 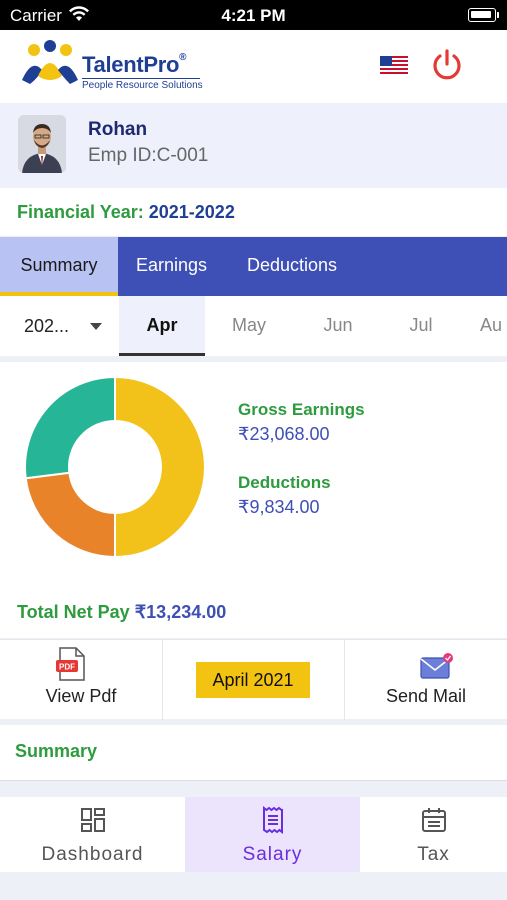 What do you see at coordinates (284, 482) in the screenshot?
I see `deductions-label: Deductions` at bounding box center [284, 482].